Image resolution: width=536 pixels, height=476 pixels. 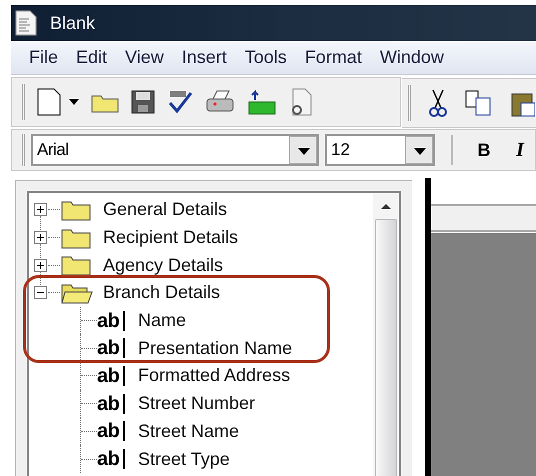 I want to click on font-value: Arial, so click(x=53, y=150).